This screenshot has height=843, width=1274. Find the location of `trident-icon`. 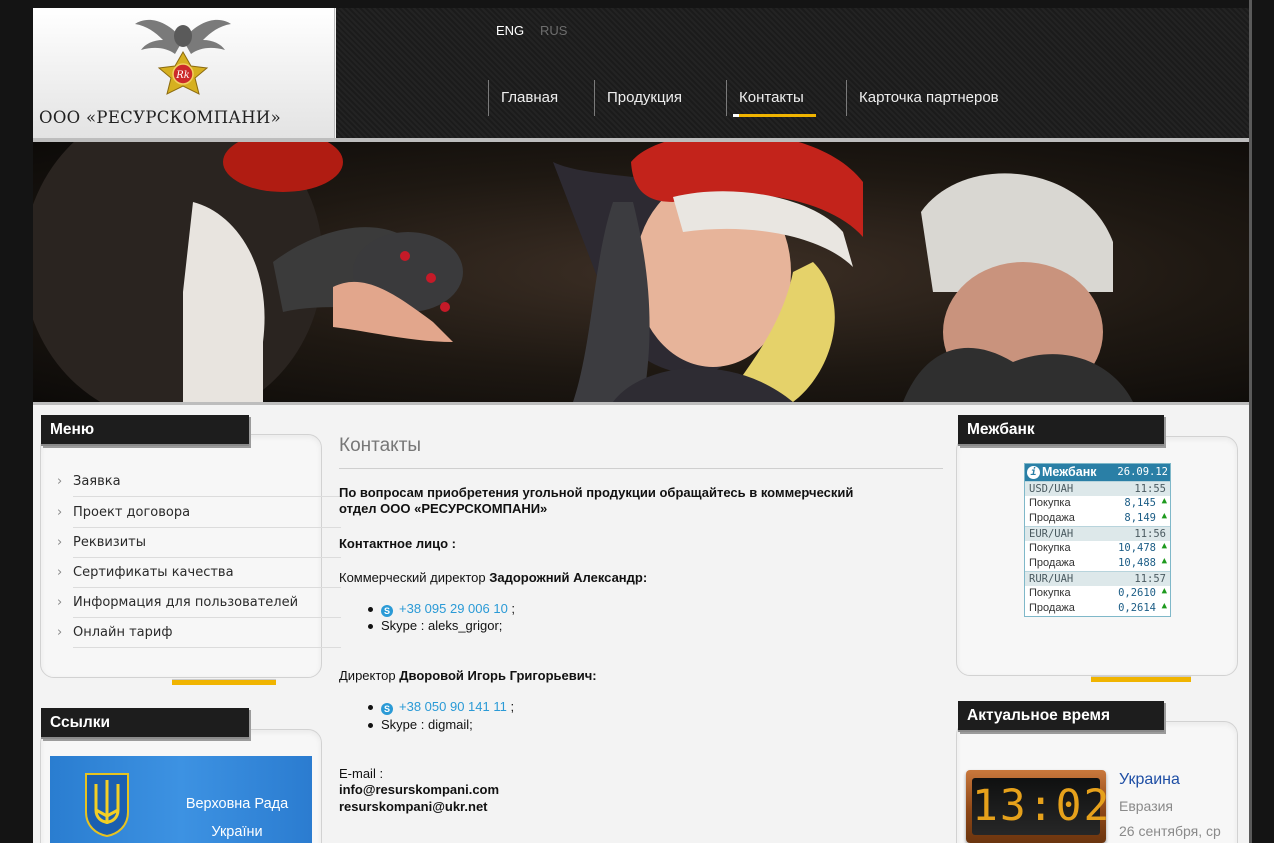

trident-icon is located at coordinates (107, 805).